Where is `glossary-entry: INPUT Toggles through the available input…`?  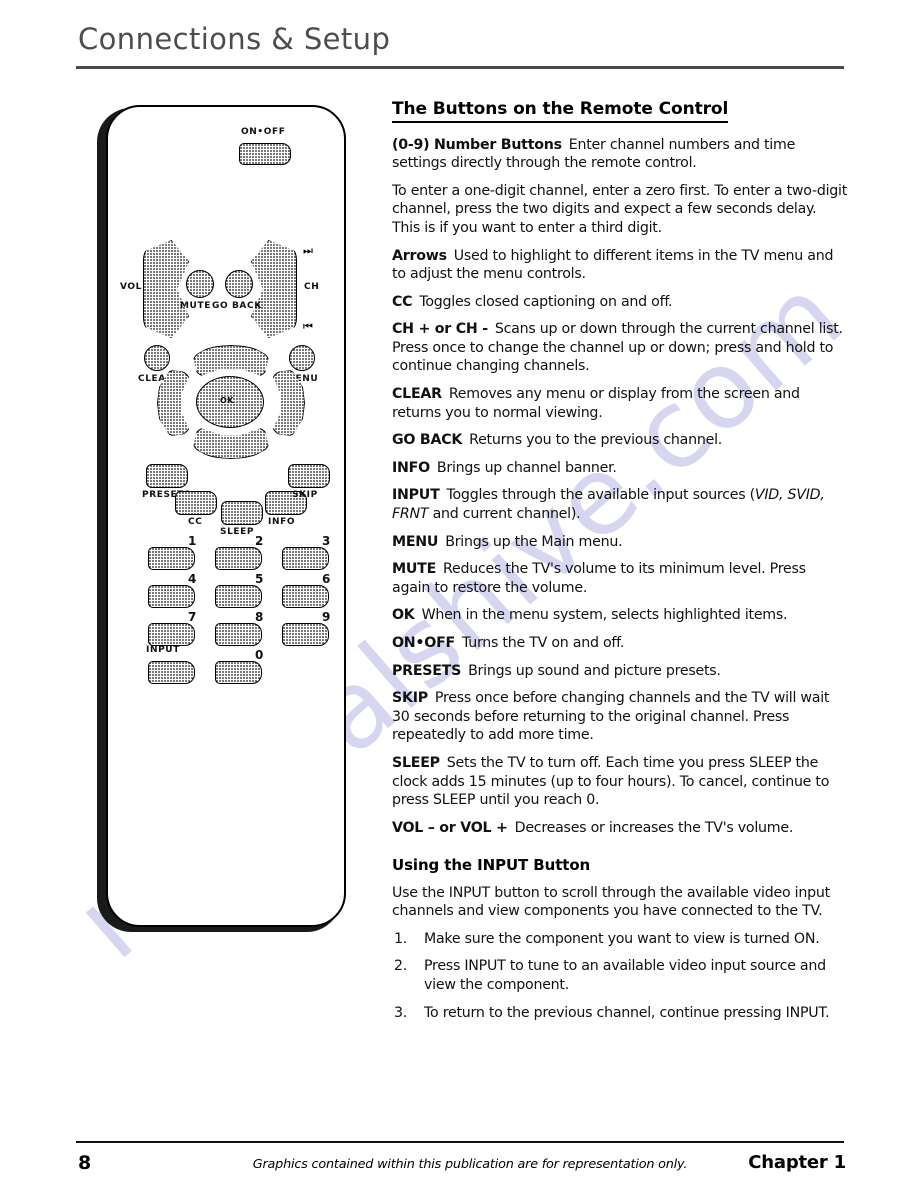 glossary-entry: INPUT Toggles through the available input… is located at coordinates (620, 504).